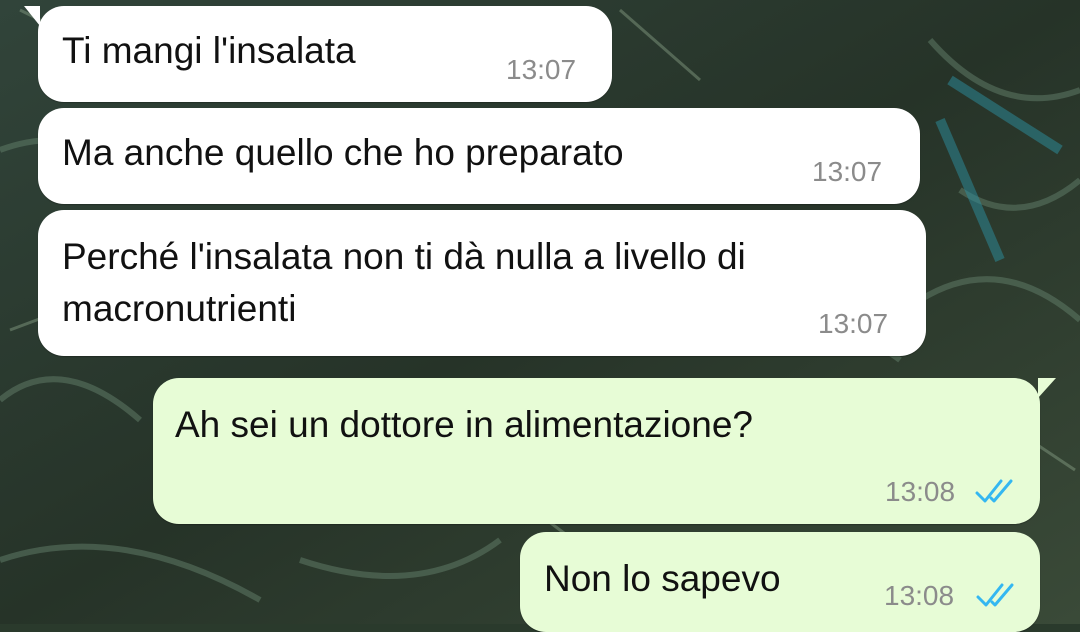 The height and width of the screenshot is (632, 1080). What do you see at coordinates (343, 152) in the screenshot?
I see `message-text: Ma anche quello che ho preparato` at bounding box center [343, 152].